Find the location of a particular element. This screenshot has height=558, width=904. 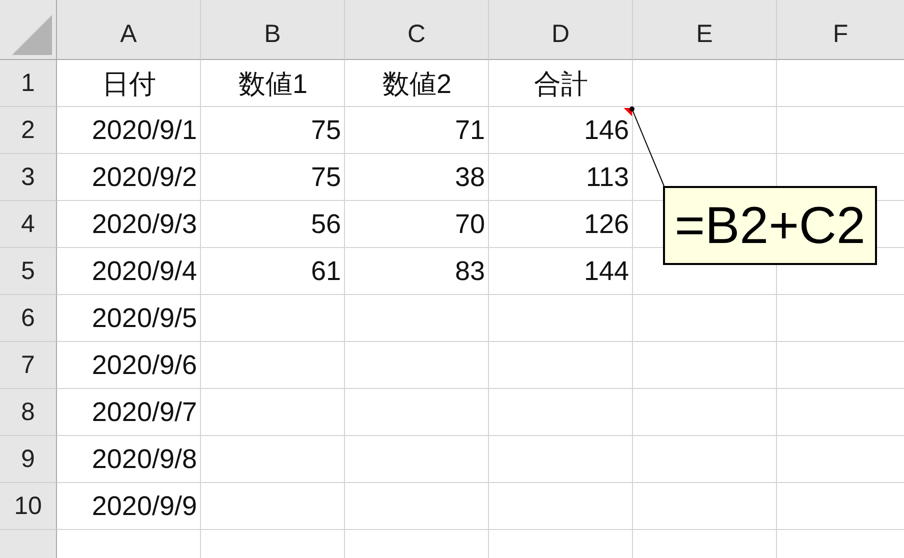

select-all-icon is located at coordinates (32, 35).